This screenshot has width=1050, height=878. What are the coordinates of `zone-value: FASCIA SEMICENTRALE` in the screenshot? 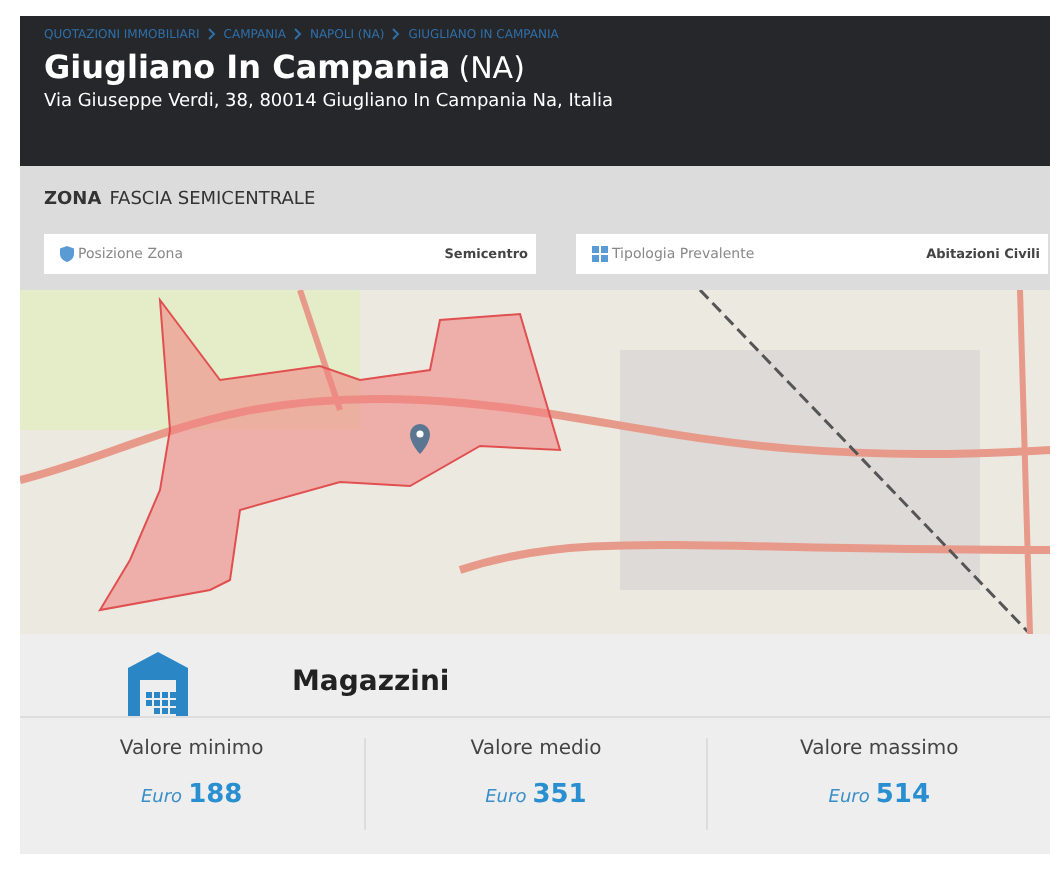 It's located at (212, 200).